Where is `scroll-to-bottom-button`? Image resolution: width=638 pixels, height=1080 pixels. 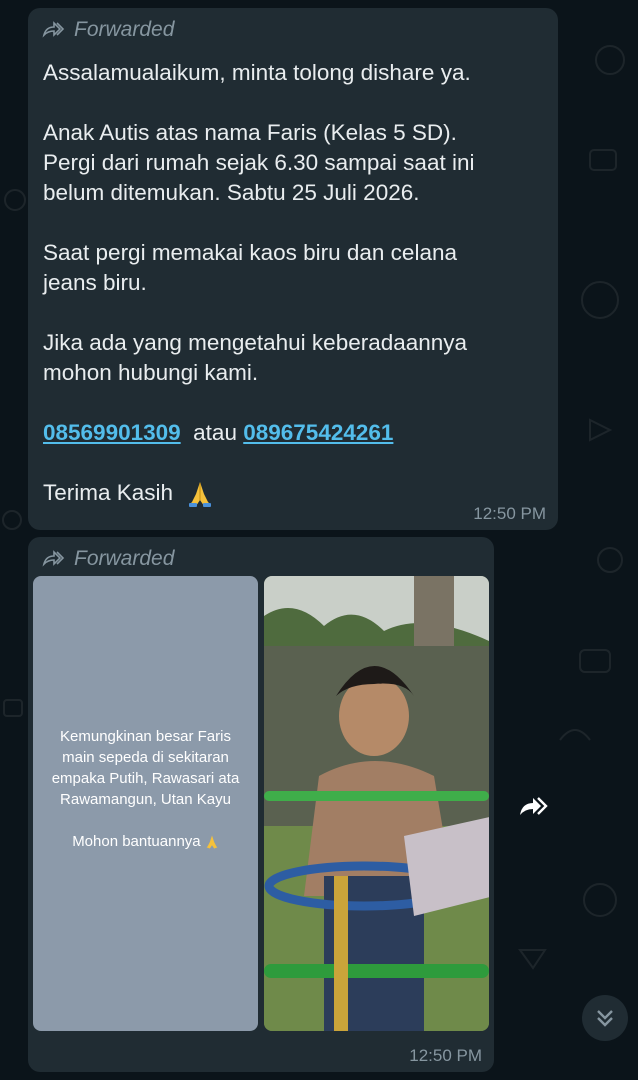 scroll-to-bottom-button is located at coordinates (605, 1018).